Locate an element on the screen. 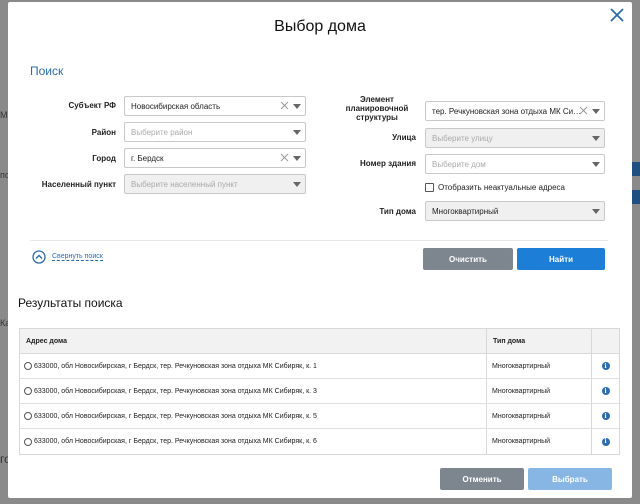 The image size is (640, 504). subject-select: Новосибирская область is located at coordinates (215, 106).